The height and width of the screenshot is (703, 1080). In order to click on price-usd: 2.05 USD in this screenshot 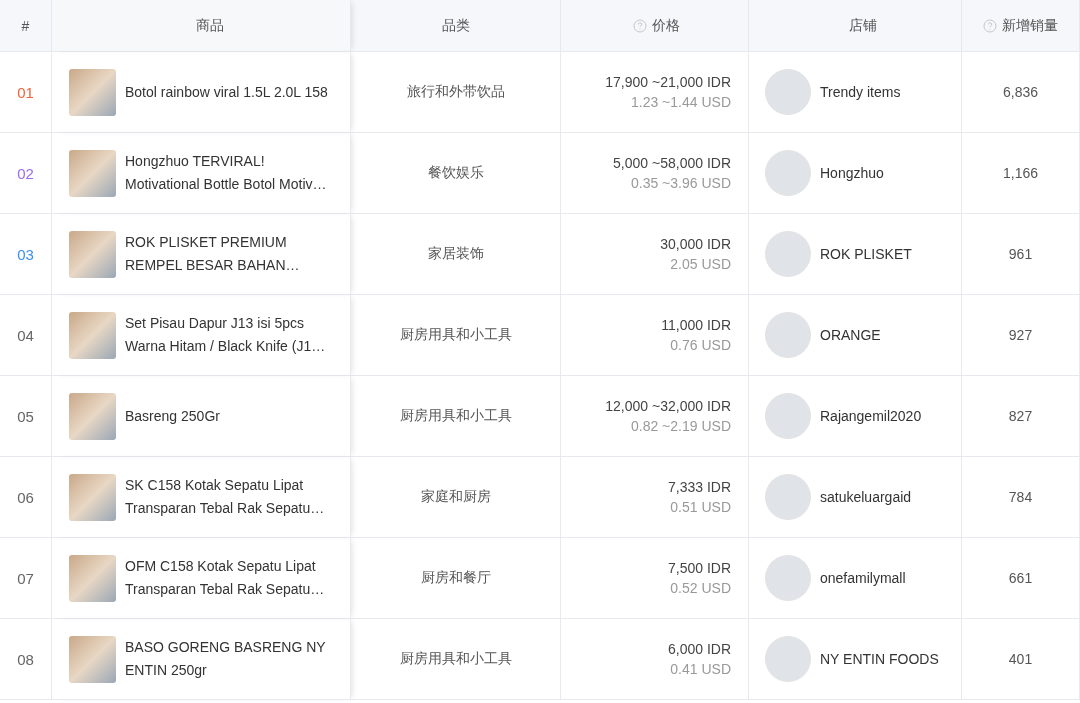, I will do `click(700, 264)`.